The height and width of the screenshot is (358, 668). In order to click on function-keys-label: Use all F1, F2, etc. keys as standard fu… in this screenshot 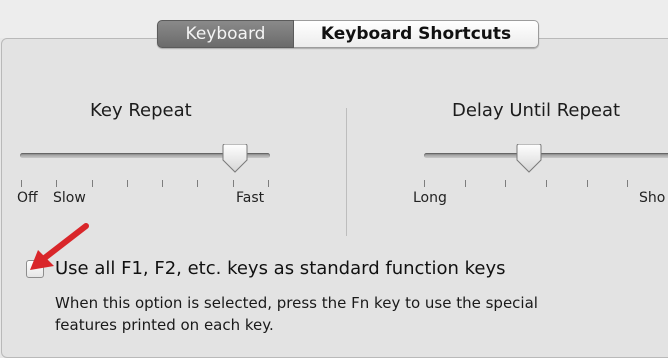, I will do `click(280, 268)`.